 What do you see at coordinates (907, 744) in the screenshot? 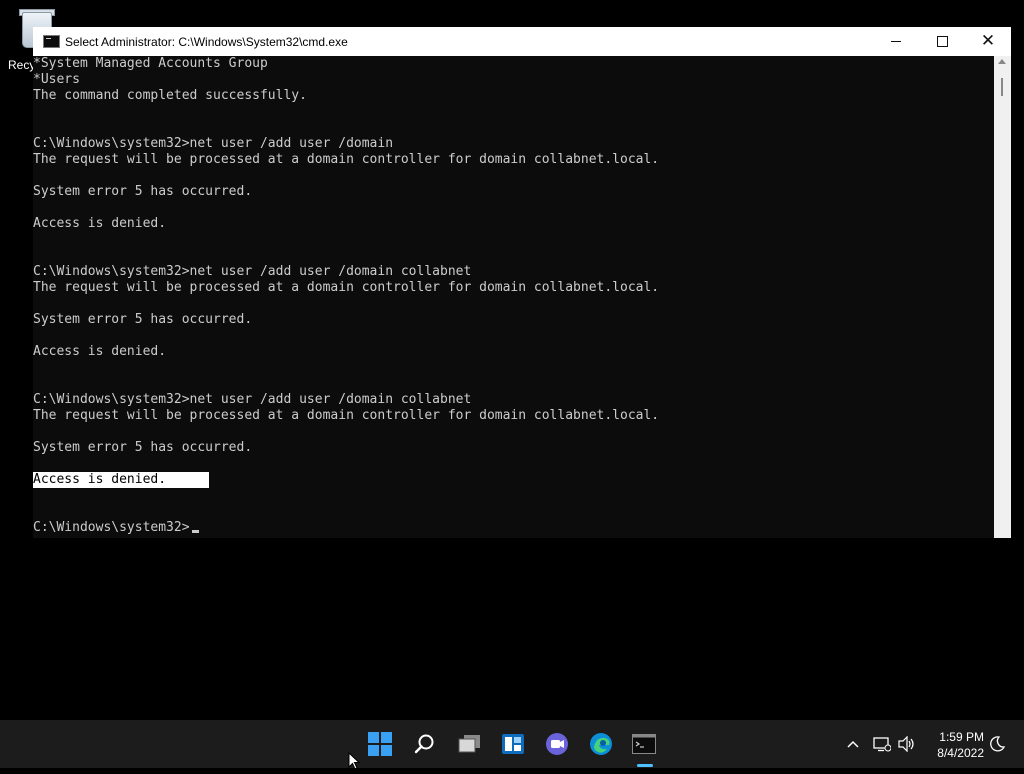
I see `volume-icon` at bounding box center [907, 744].